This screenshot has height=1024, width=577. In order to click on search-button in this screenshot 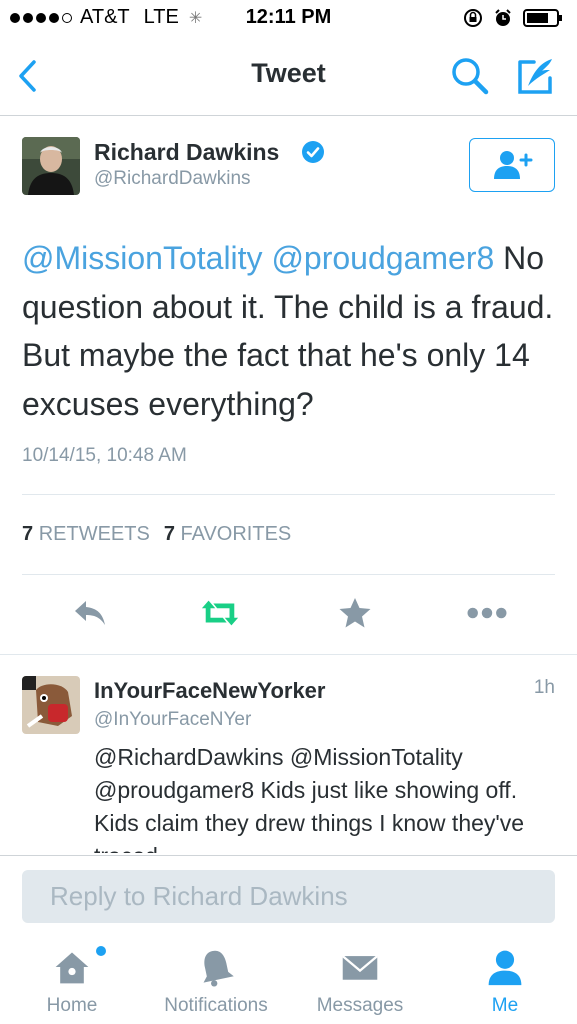, I will do `click(470, 76)`.